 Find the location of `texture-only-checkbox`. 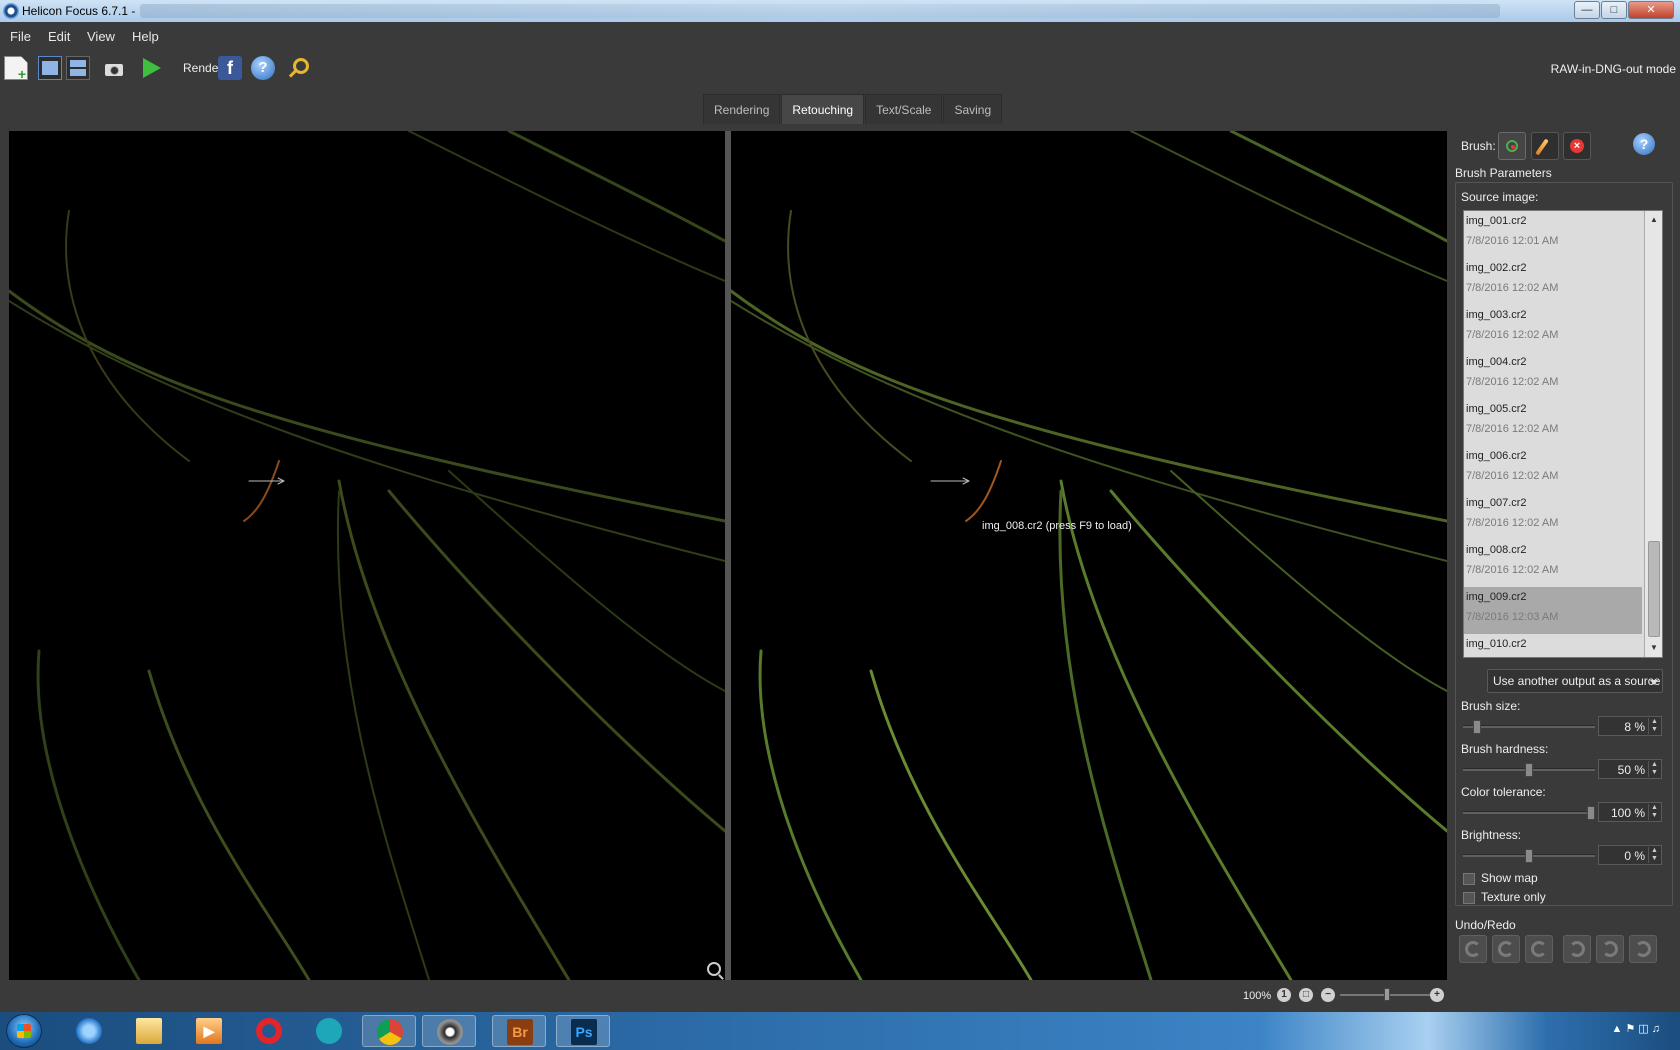

texture-only-checkbox is located at coordinates (1469, 898).